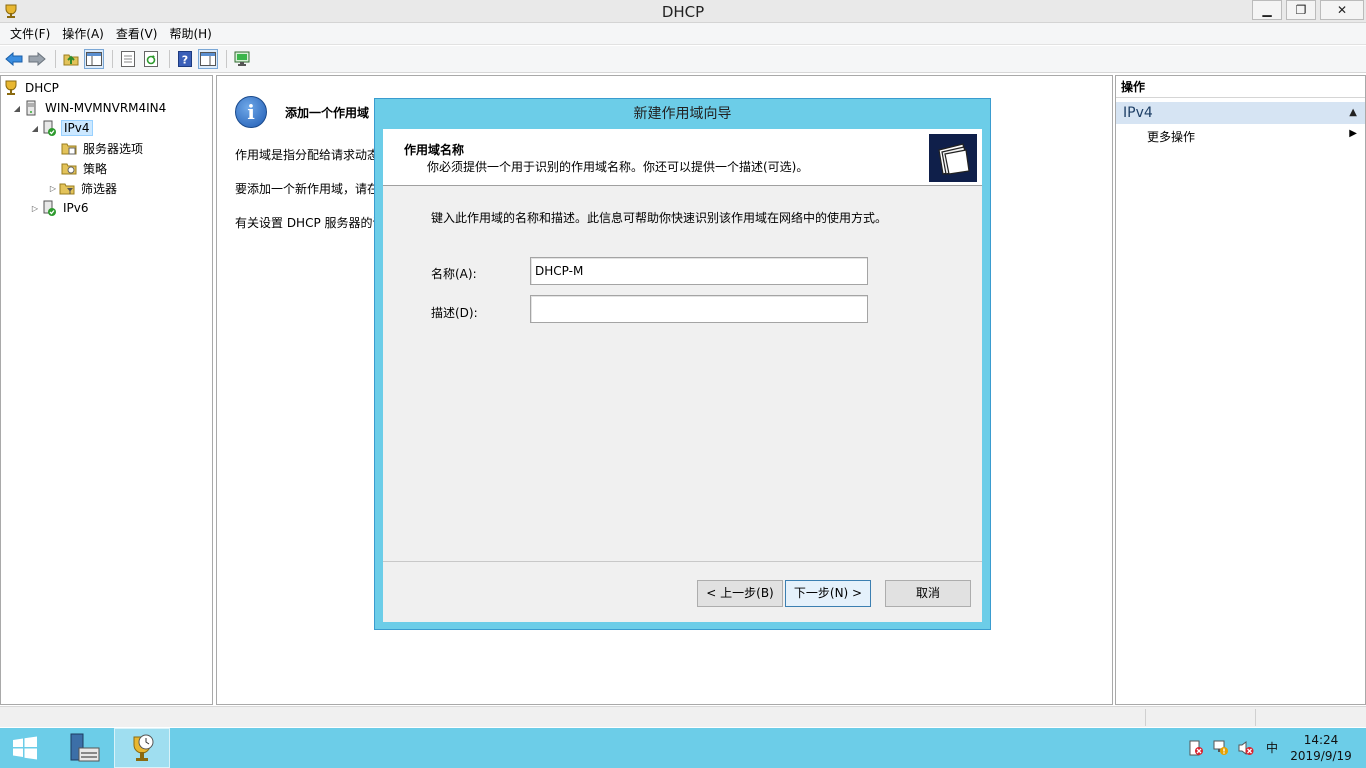  I want to click on tree-item-filters: ▷ 筛选器, so click(83, 188).